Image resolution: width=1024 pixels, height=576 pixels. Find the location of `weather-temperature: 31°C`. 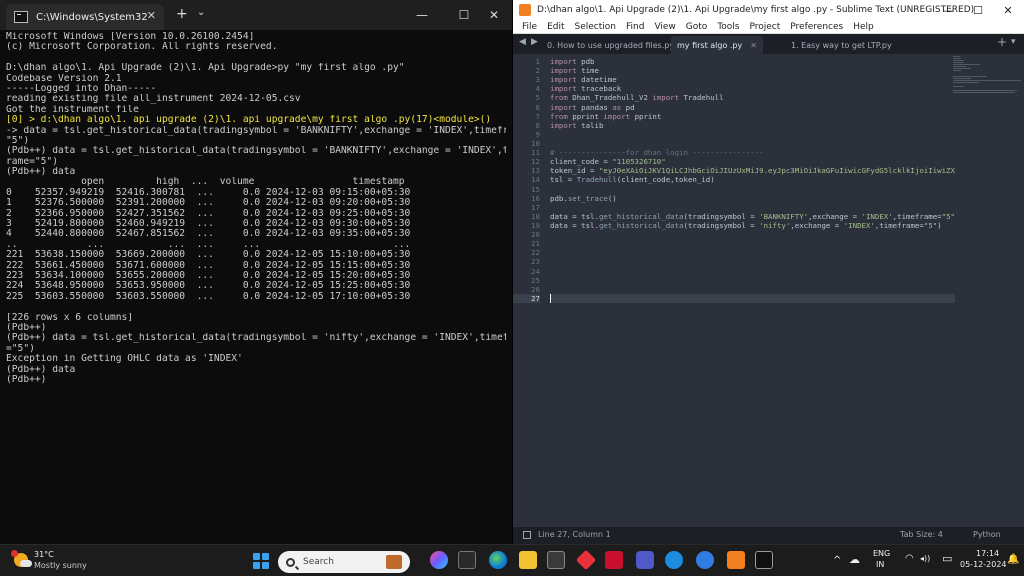

weather-temperature: 31°C is located at coordinates (44, 554).